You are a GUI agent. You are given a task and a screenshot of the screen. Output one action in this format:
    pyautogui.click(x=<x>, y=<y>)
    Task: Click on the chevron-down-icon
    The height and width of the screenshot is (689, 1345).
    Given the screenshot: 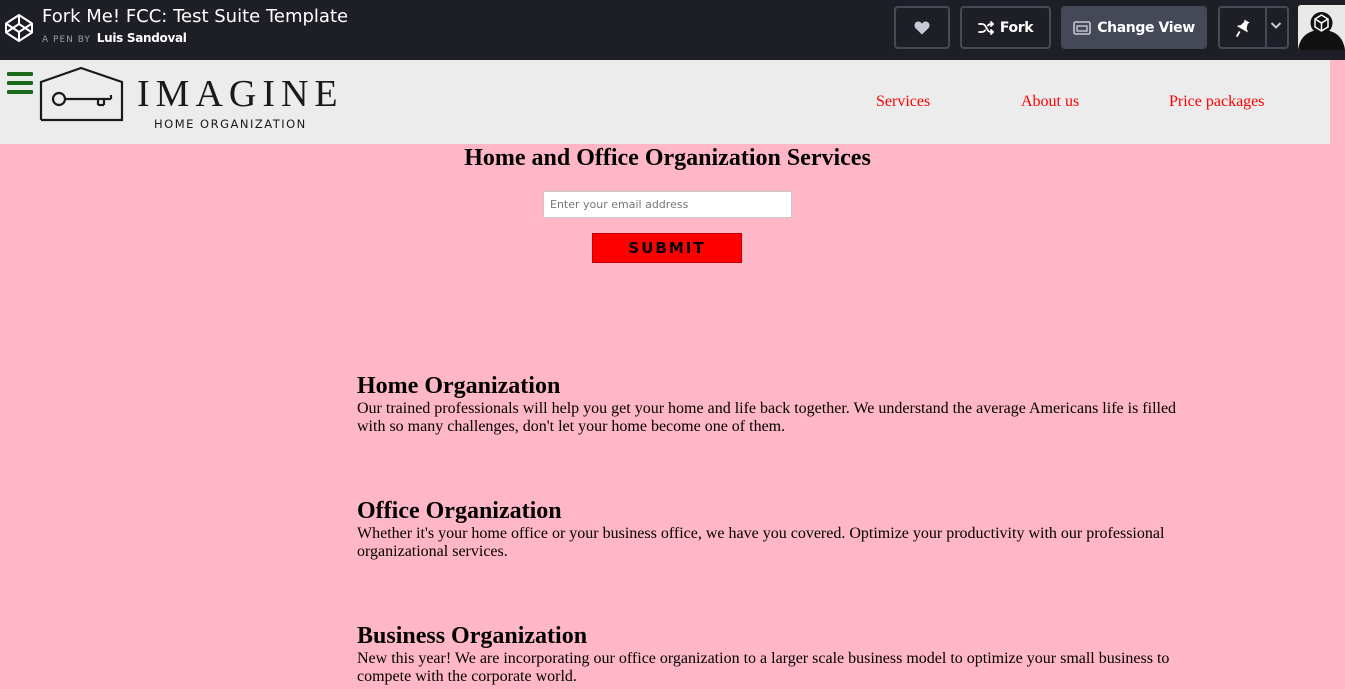 What is the action you would take?
    pyautogui.click(x=1276, y=25)
    